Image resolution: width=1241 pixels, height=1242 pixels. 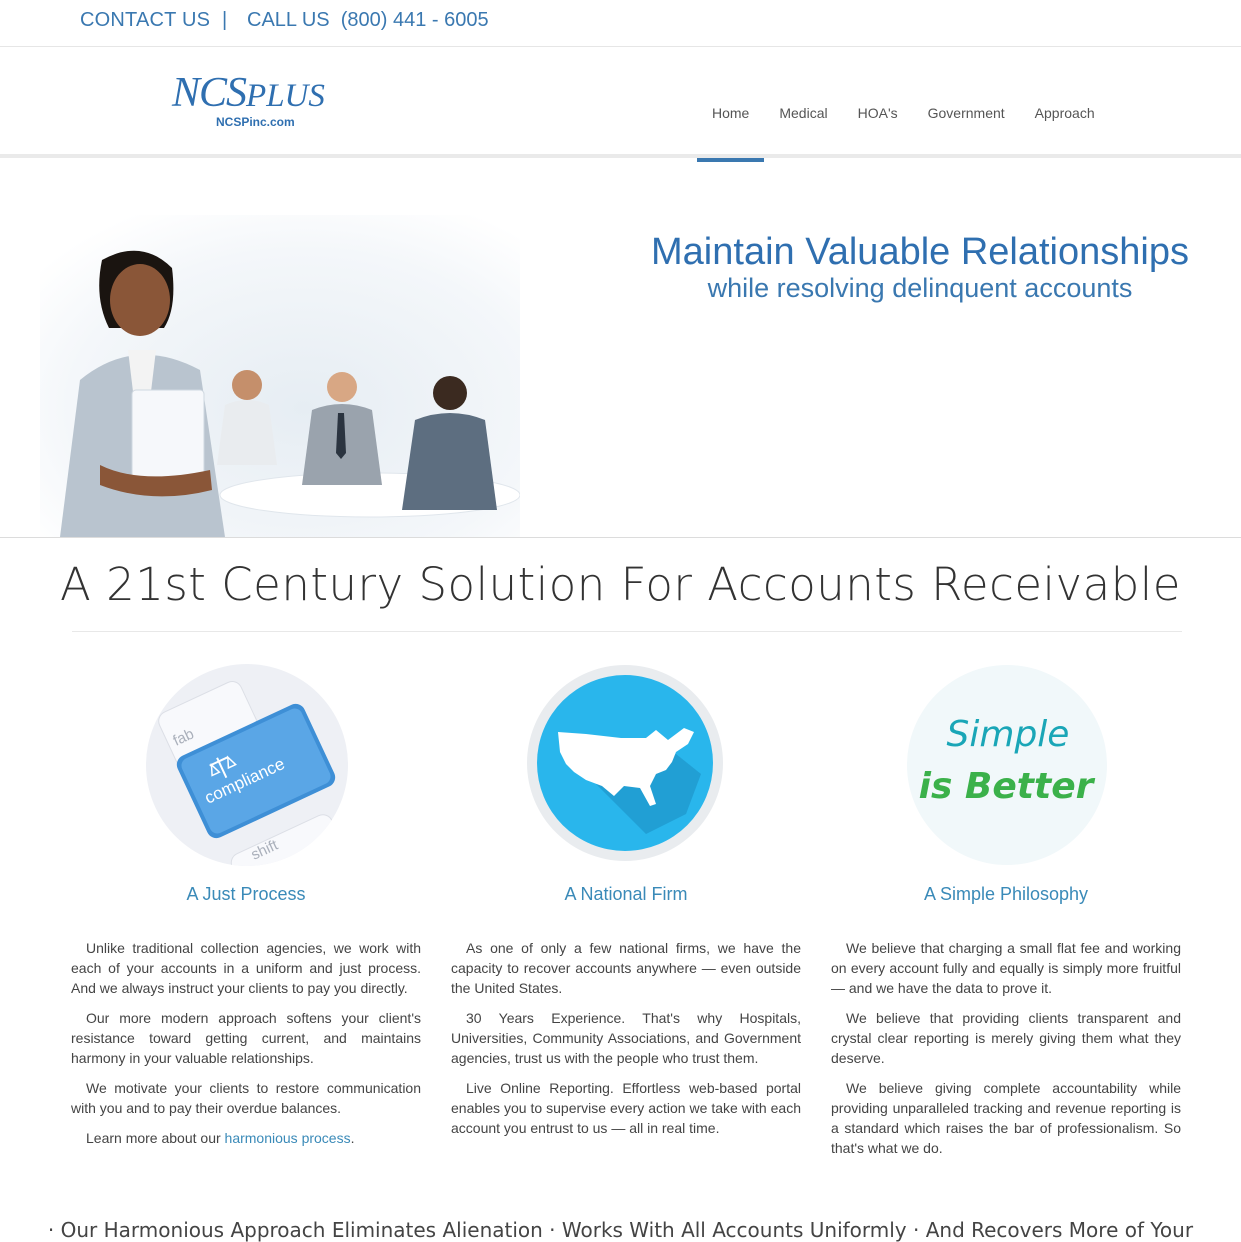 What do you see at coordinates (920, 288) in the screenshot?
I see `hero-subtitle: while resolving delinquent accounts` at bounding box center [920, 288].